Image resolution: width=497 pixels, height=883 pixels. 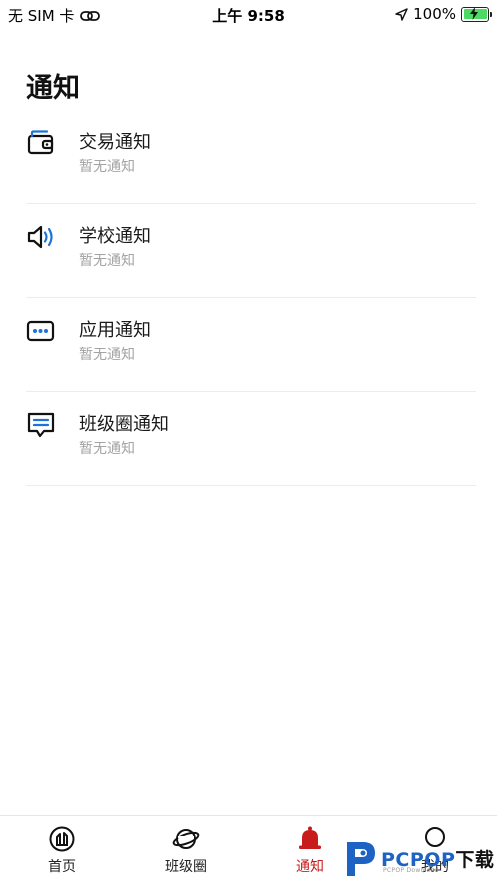 I want to click on location-arrow-icon, so click(x=401, y=14).